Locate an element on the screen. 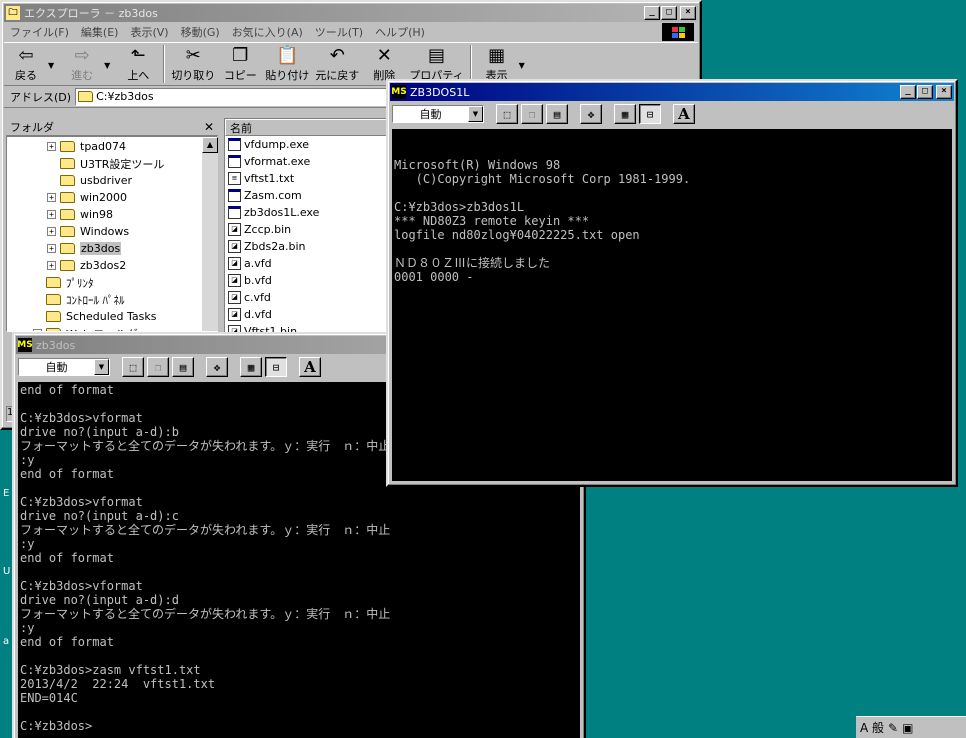 This screenshot has width=966, height=738. tree-item: +Web フォルダ is located at coordinates (112, 328).